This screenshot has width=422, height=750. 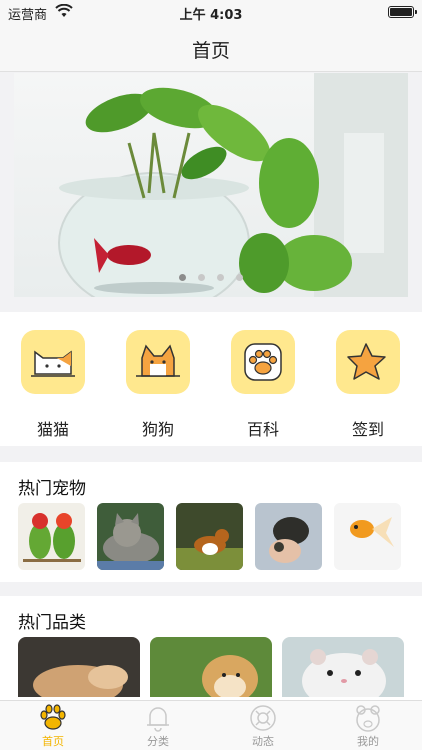 I want to click on tab-home: 首页, so click(x=53, y=726).